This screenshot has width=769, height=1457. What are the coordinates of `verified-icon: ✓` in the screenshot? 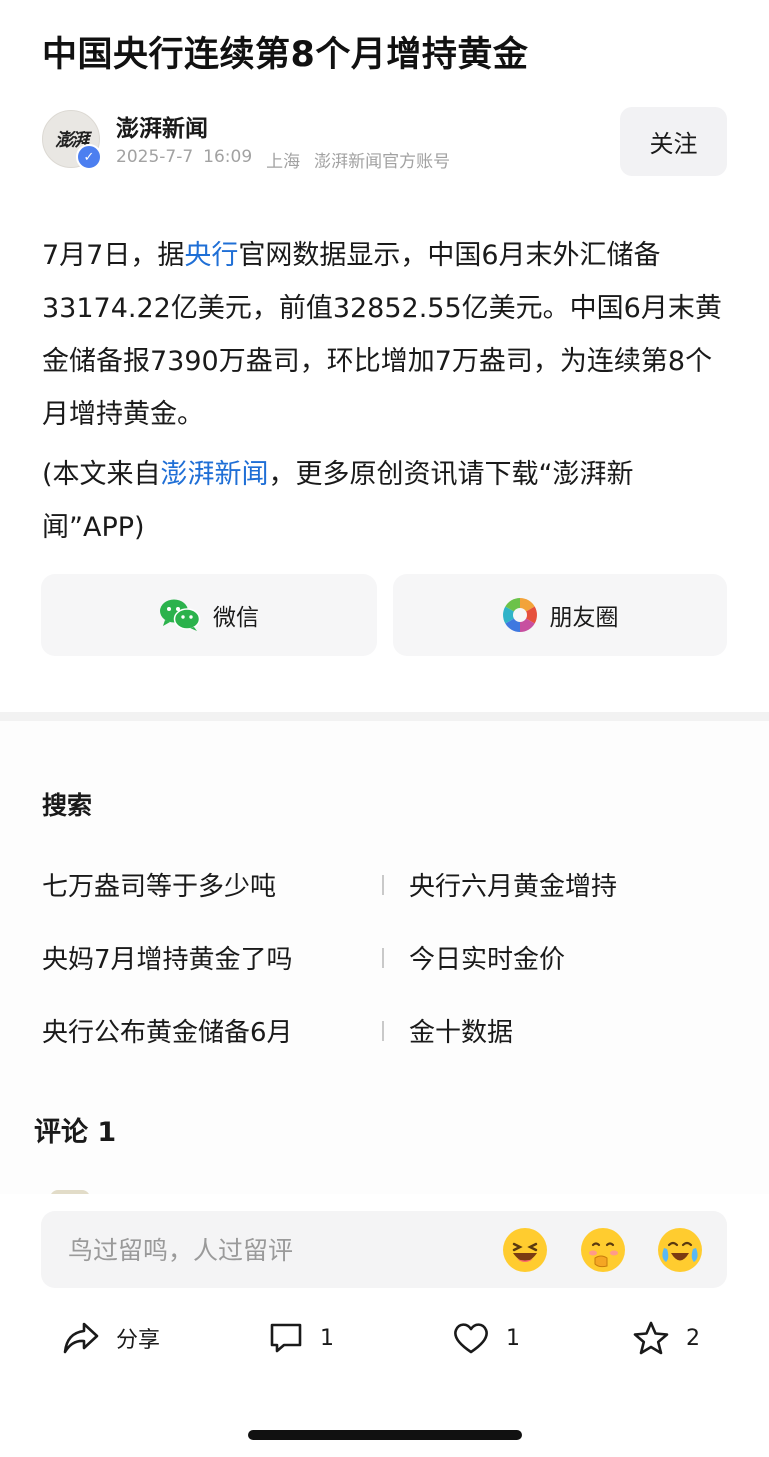 It's located at (89, 157).